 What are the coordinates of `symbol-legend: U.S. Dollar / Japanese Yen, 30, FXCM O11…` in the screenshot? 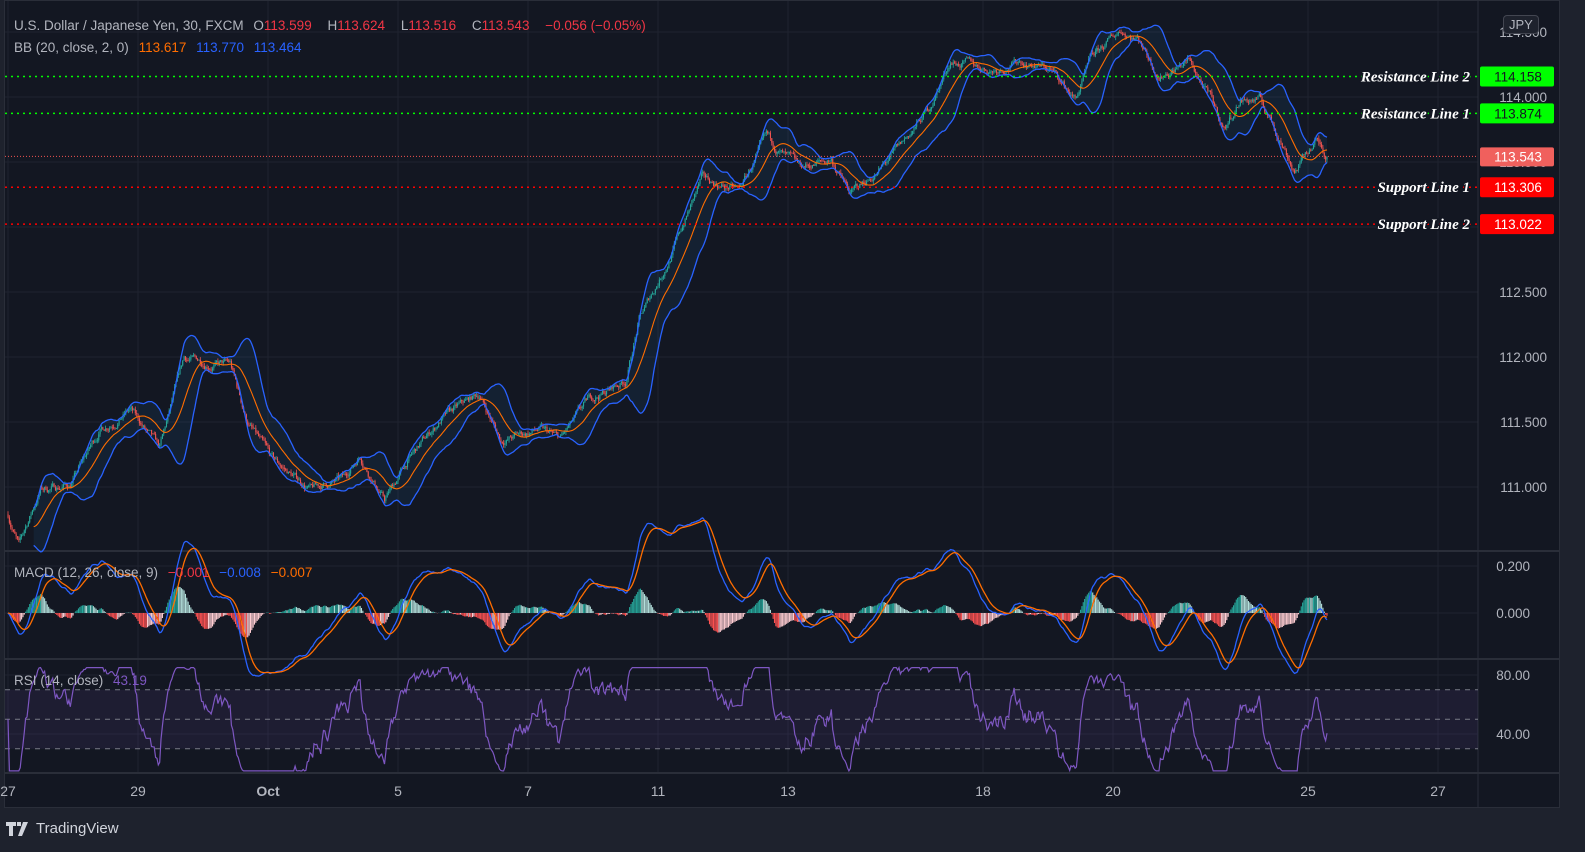 It's located at (333, 25).